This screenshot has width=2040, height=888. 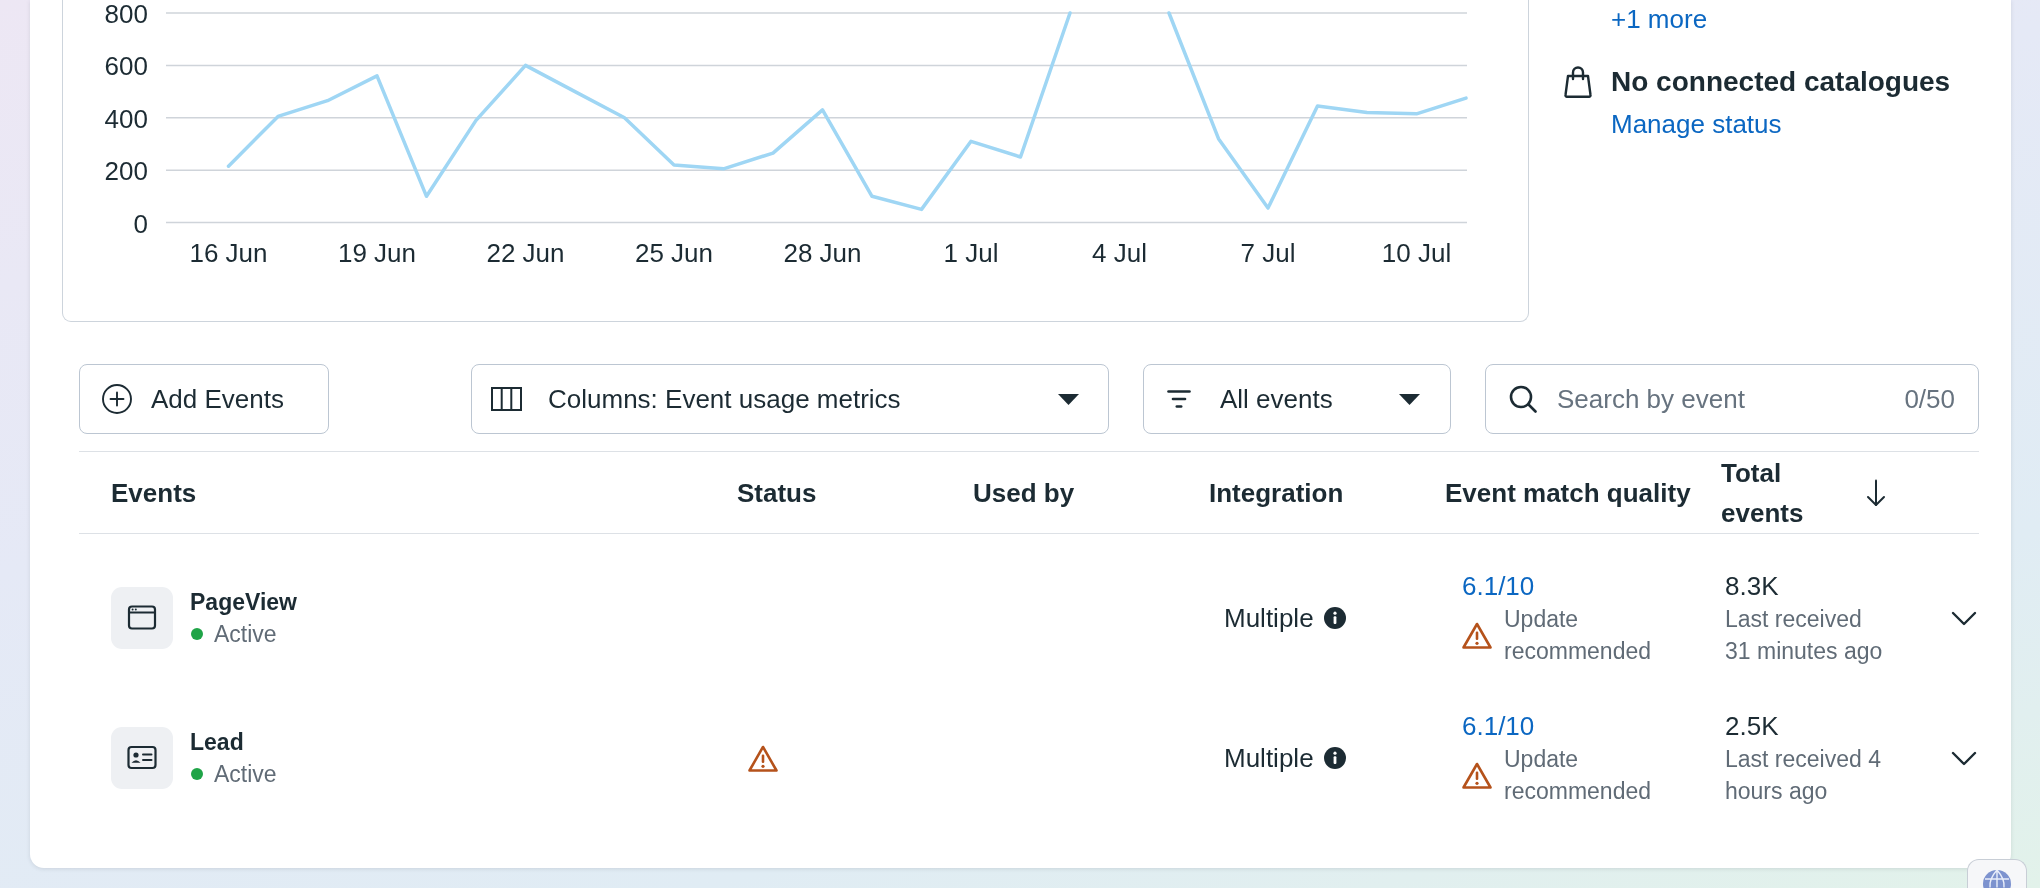 I want to click on search-icon, so click(x=1523, y=399).